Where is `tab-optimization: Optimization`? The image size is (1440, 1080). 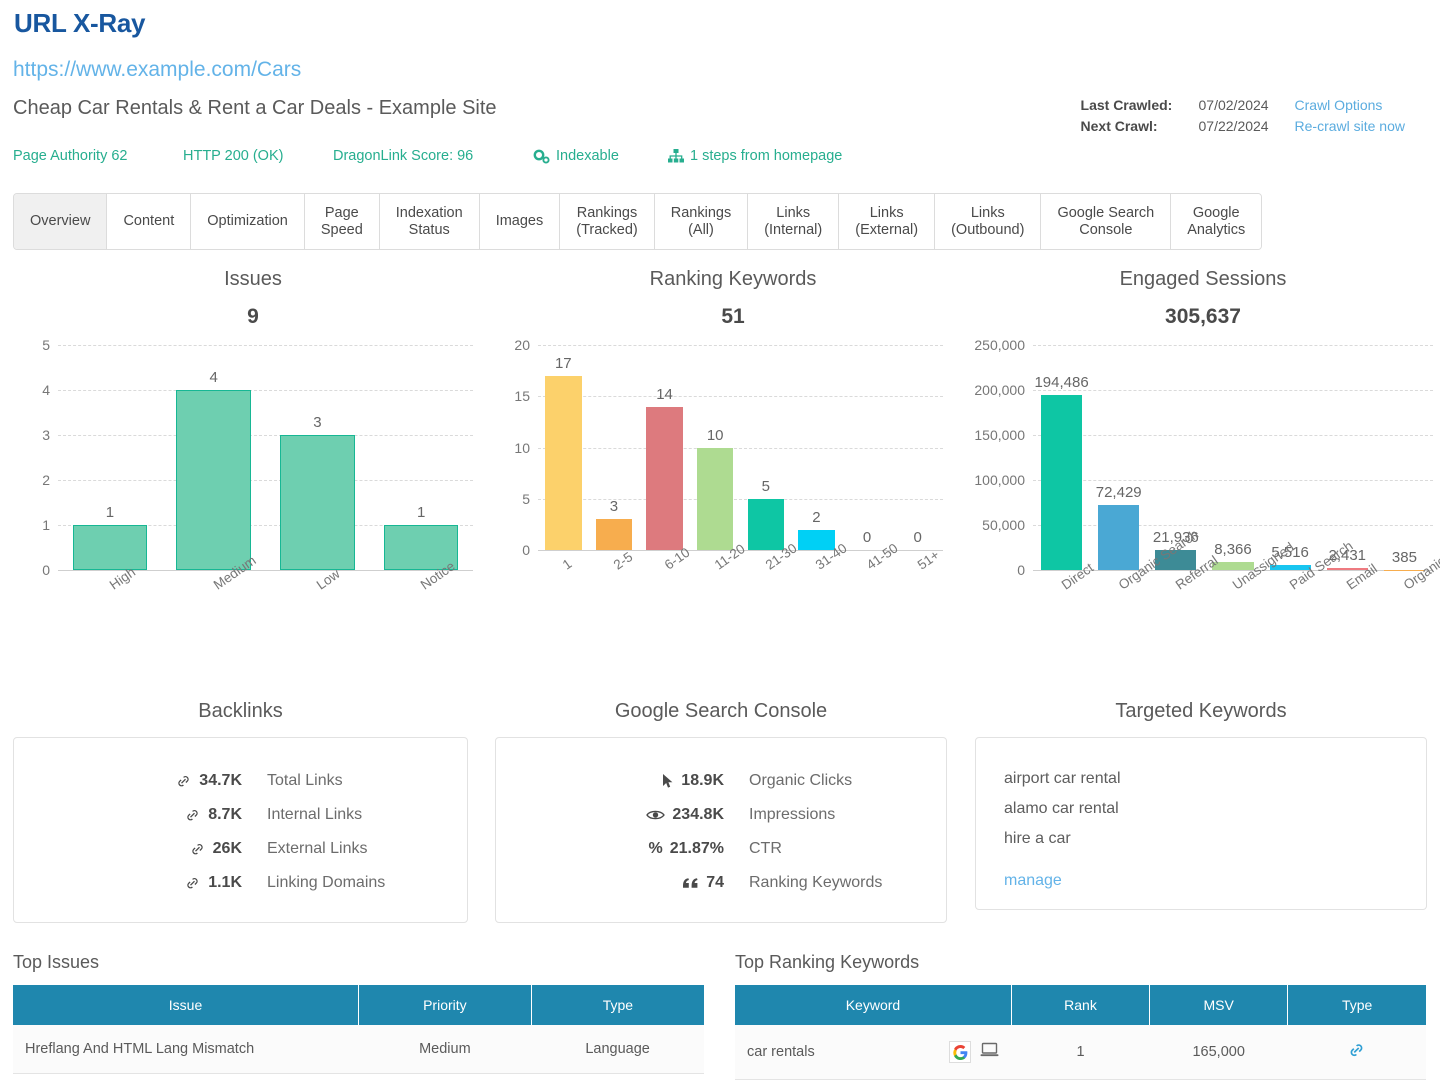 tab-optimization: Optimization is located at coordinates (248, 221).